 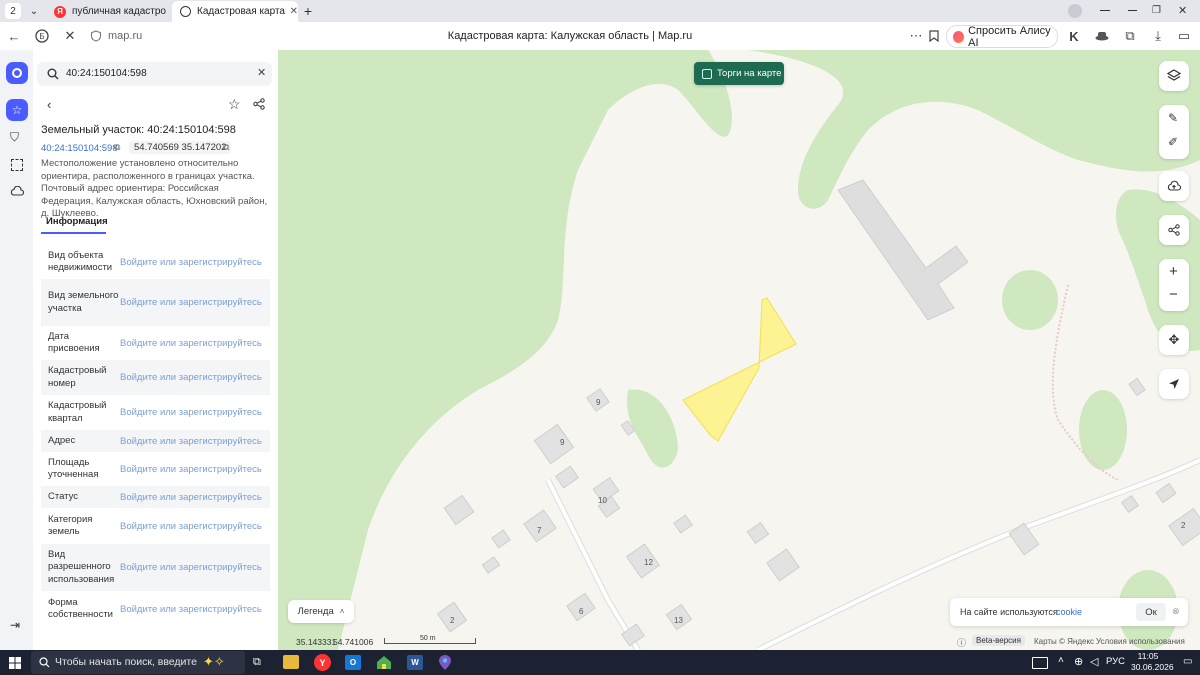 What do you see at coordinates (321, 611) in the screenshot?
I see `legend-button: Легенда ˄` at bounding box center [321, 611].